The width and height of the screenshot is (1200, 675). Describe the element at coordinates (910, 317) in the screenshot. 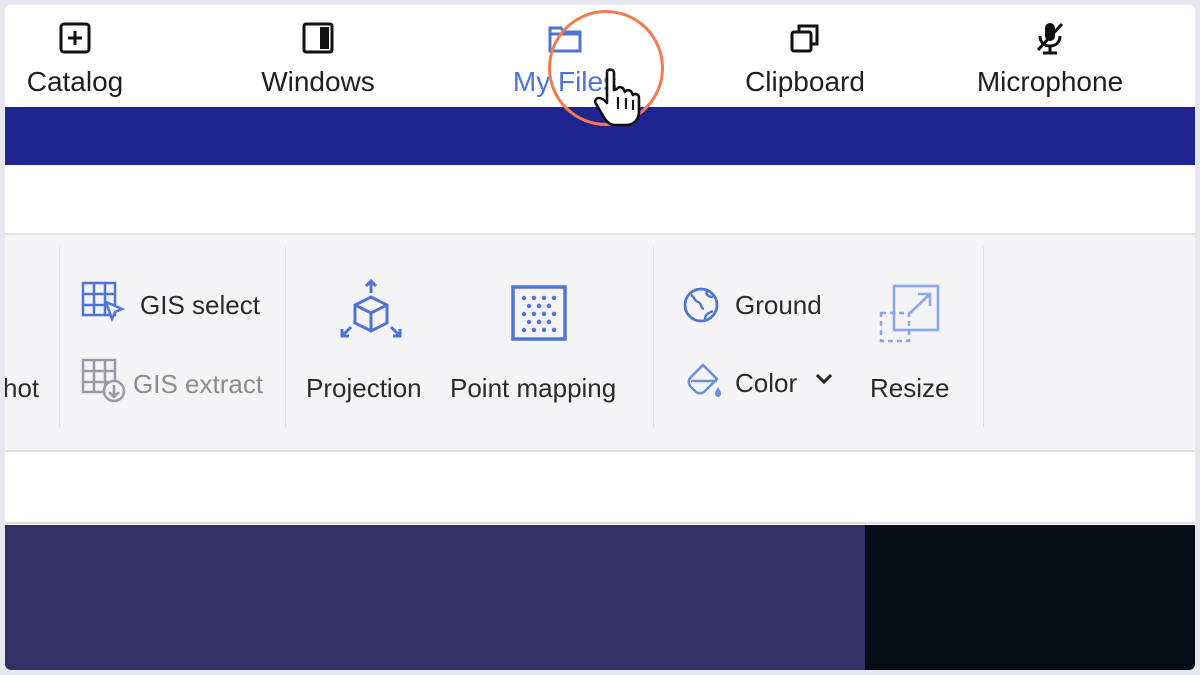

I see `resize-icon` at that location.